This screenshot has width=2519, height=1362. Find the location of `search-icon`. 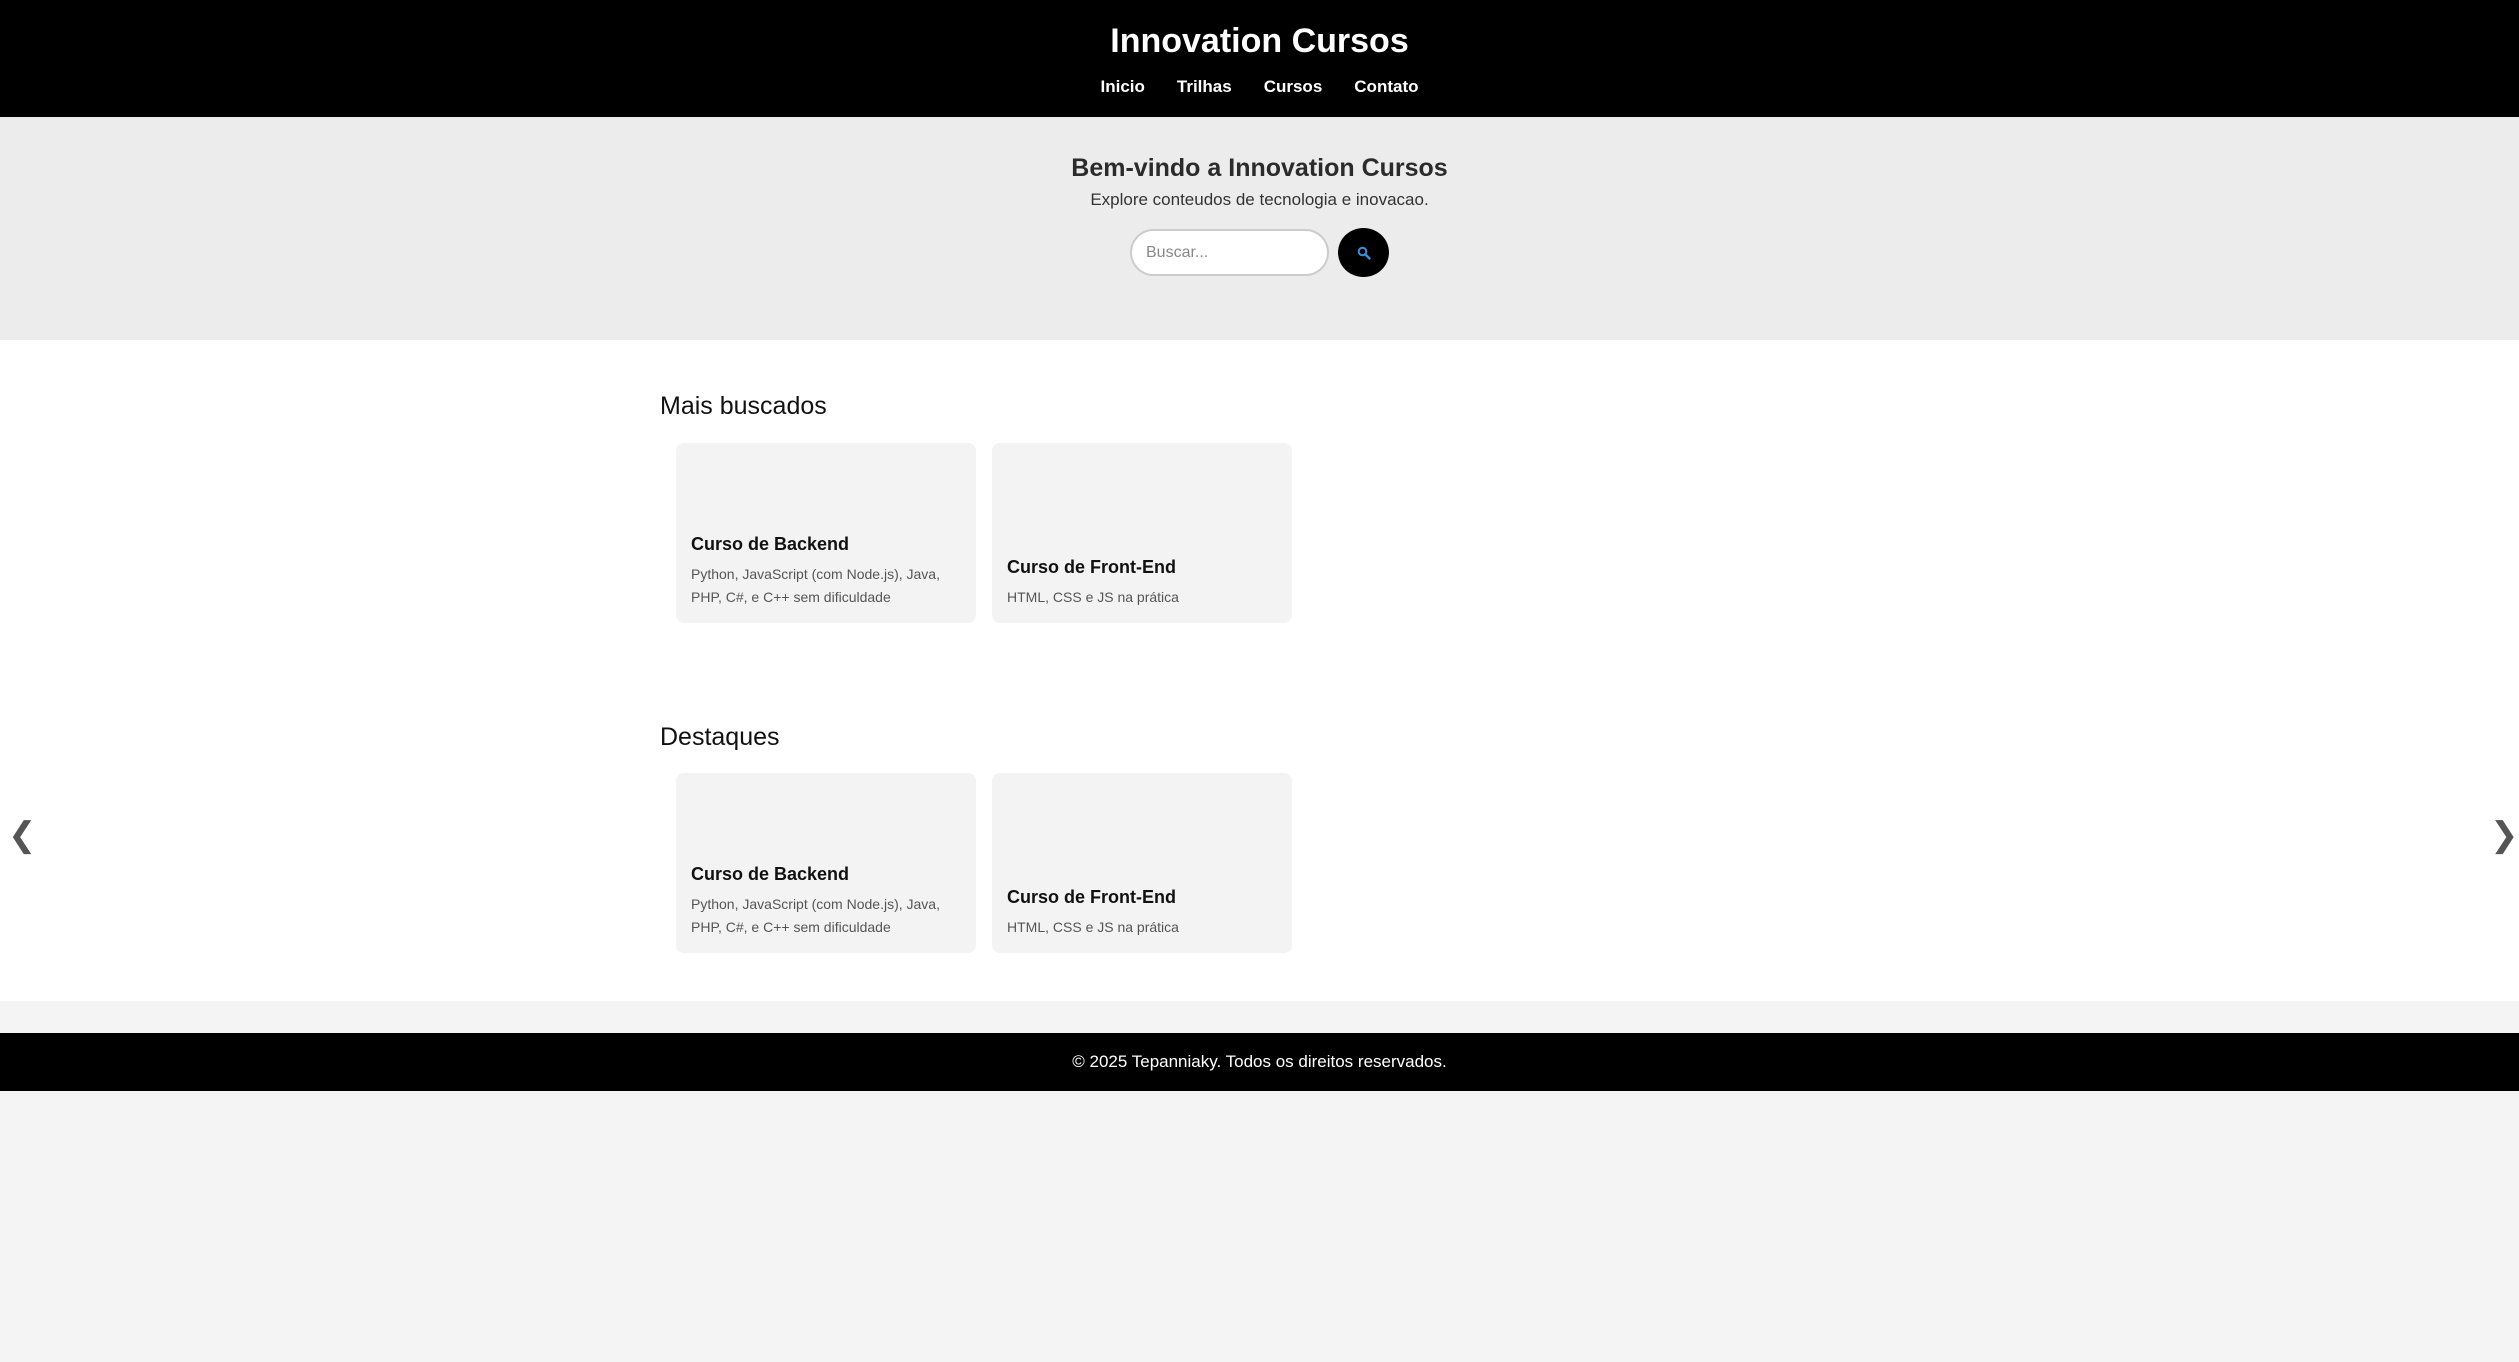

search-icon is located at coordinates (1364, 253).